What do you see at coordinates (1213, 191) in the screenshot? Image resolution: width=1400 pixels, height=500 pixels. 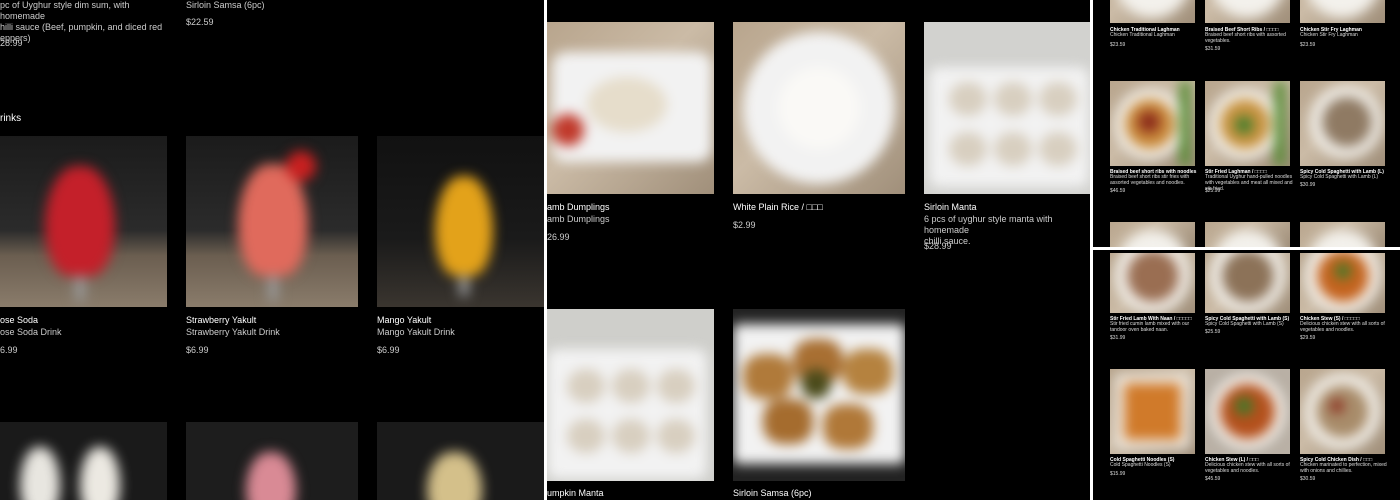 I see `menu-item-price: $25.99` at bounding box center [1213, 191].